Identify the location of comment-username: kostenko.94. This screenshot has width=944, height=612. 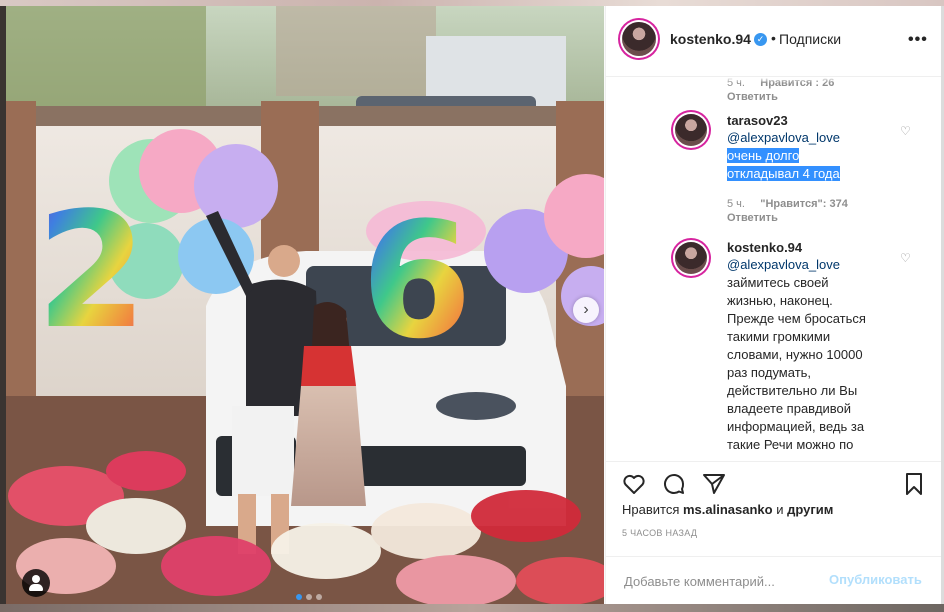
(764, 247).